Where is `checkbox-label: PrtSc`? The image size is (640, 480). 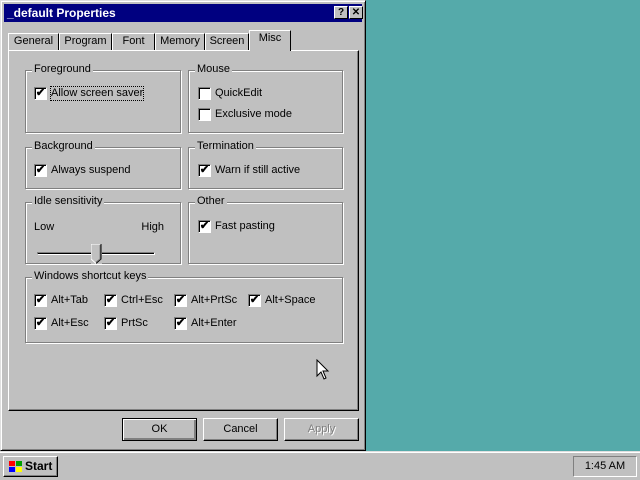
checkbox-label: PrtSc is located at coordinates (134, 323).